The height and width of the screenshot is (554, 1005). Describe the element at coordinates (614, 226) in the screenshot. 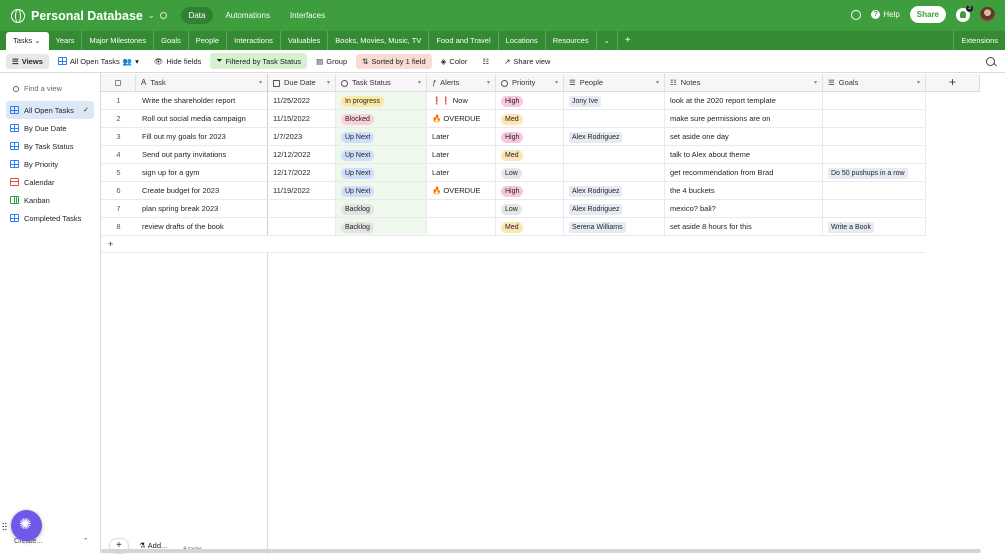

I see `people-cell: Serena Williams` at that location.